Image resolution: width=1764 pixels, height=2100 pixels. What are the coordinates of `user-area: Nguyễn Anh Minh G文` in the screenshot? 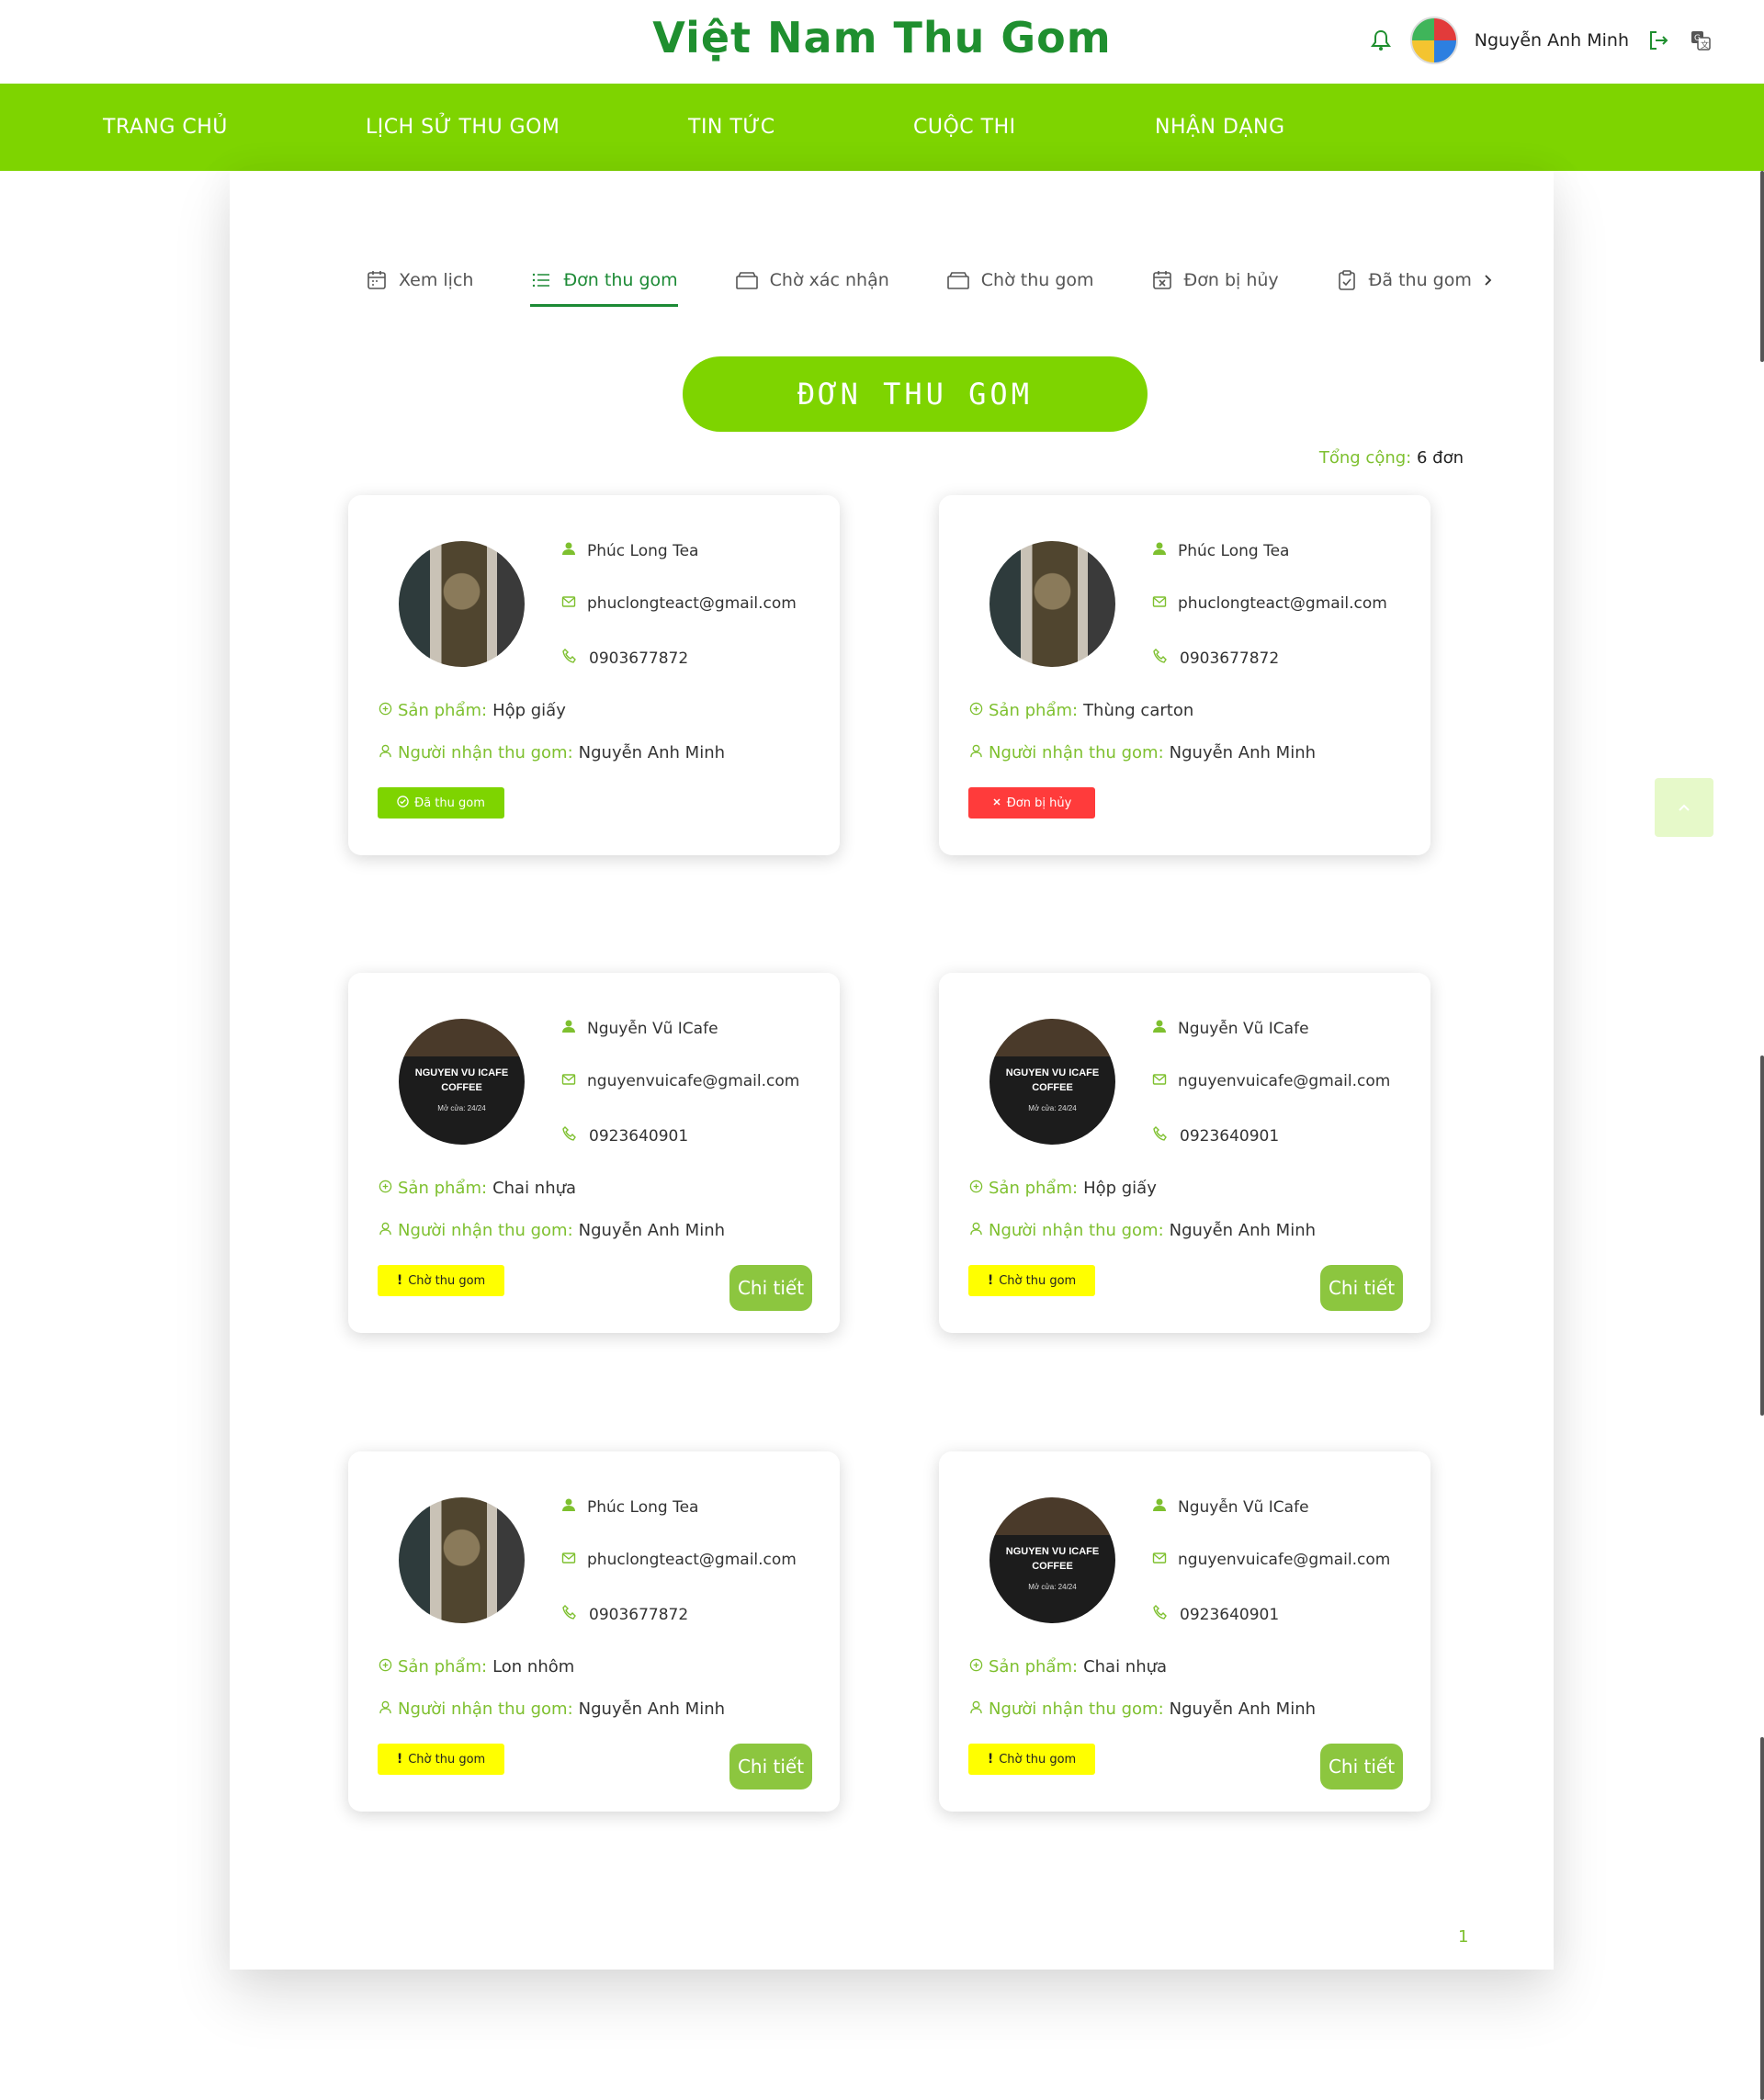 It's located at (1540, 40).